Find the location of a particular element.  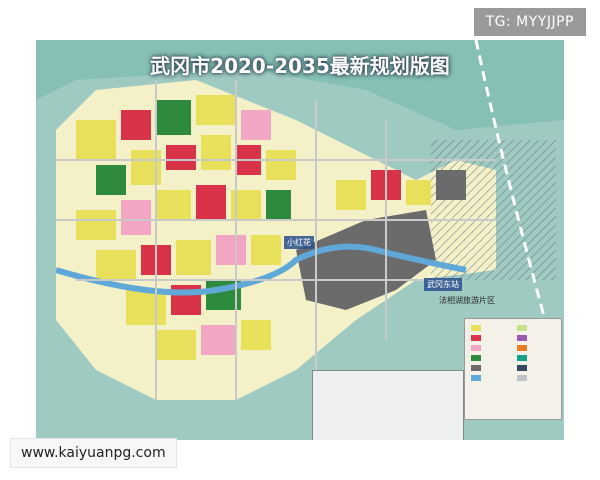

map-title: 武冈市2020-2035最新规划版图 is located at coordinates (300, 66).